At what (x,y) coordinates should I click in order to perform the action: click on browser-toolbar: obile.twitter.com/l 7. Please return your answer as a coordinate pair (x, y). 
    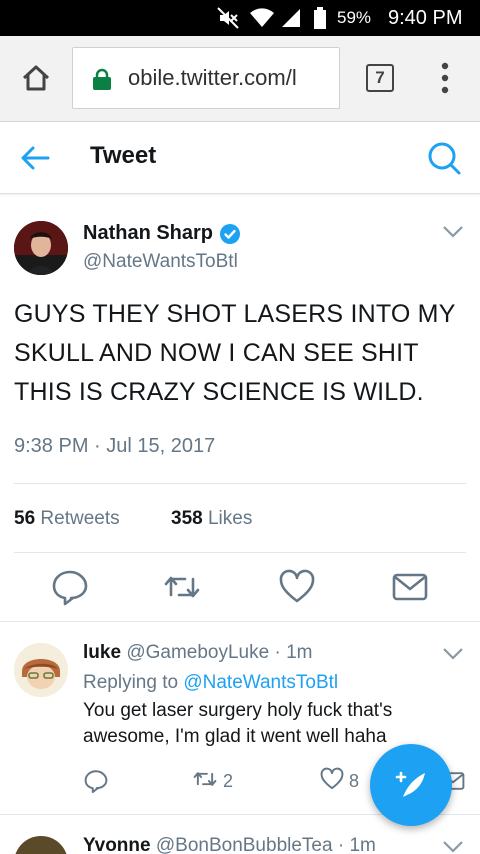
    Looking at the image, I should click on (240, 79).